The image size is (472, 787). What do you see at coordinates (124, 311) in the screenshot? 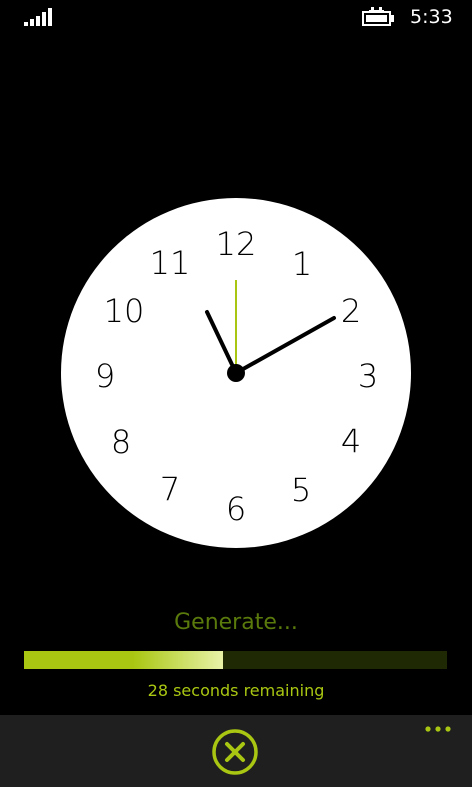
I see `clock-numeral-10: 10` at bounding box center [124, 311].